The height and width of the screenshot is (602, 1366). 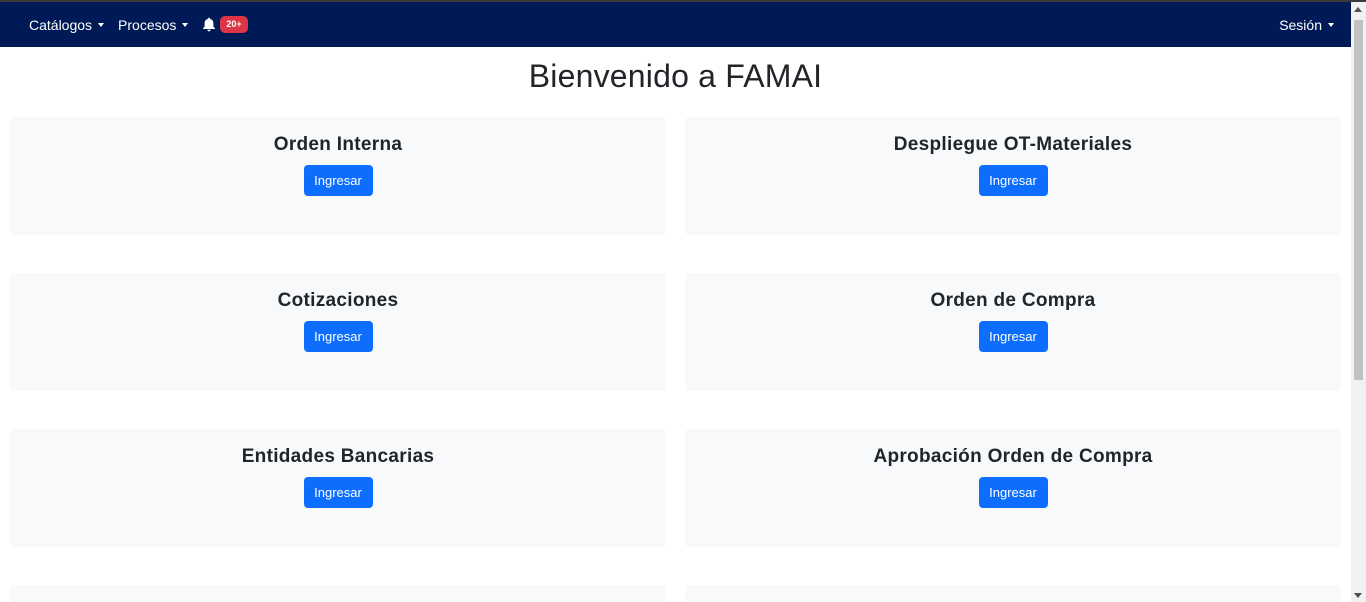 I want to click on card-entidades-bancarias: Entidades Bancarias Ingresar, so click(x=338, y=488).